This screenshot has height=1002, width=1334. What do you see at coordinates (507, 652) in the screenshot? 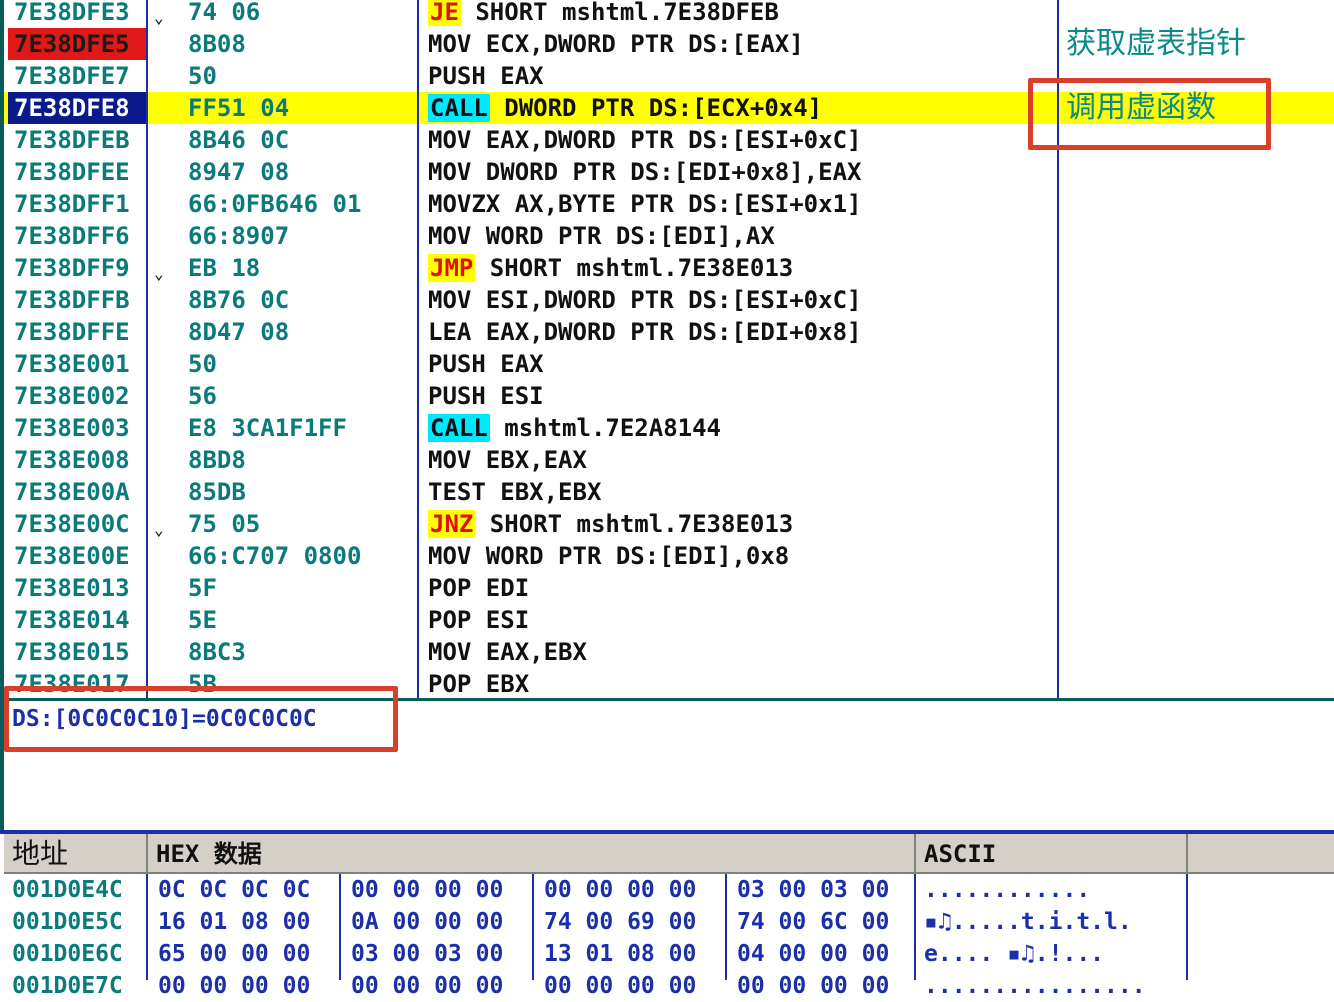
I see `instruction-text: MOV EAX,EBX` at bounding box center [507, 652].